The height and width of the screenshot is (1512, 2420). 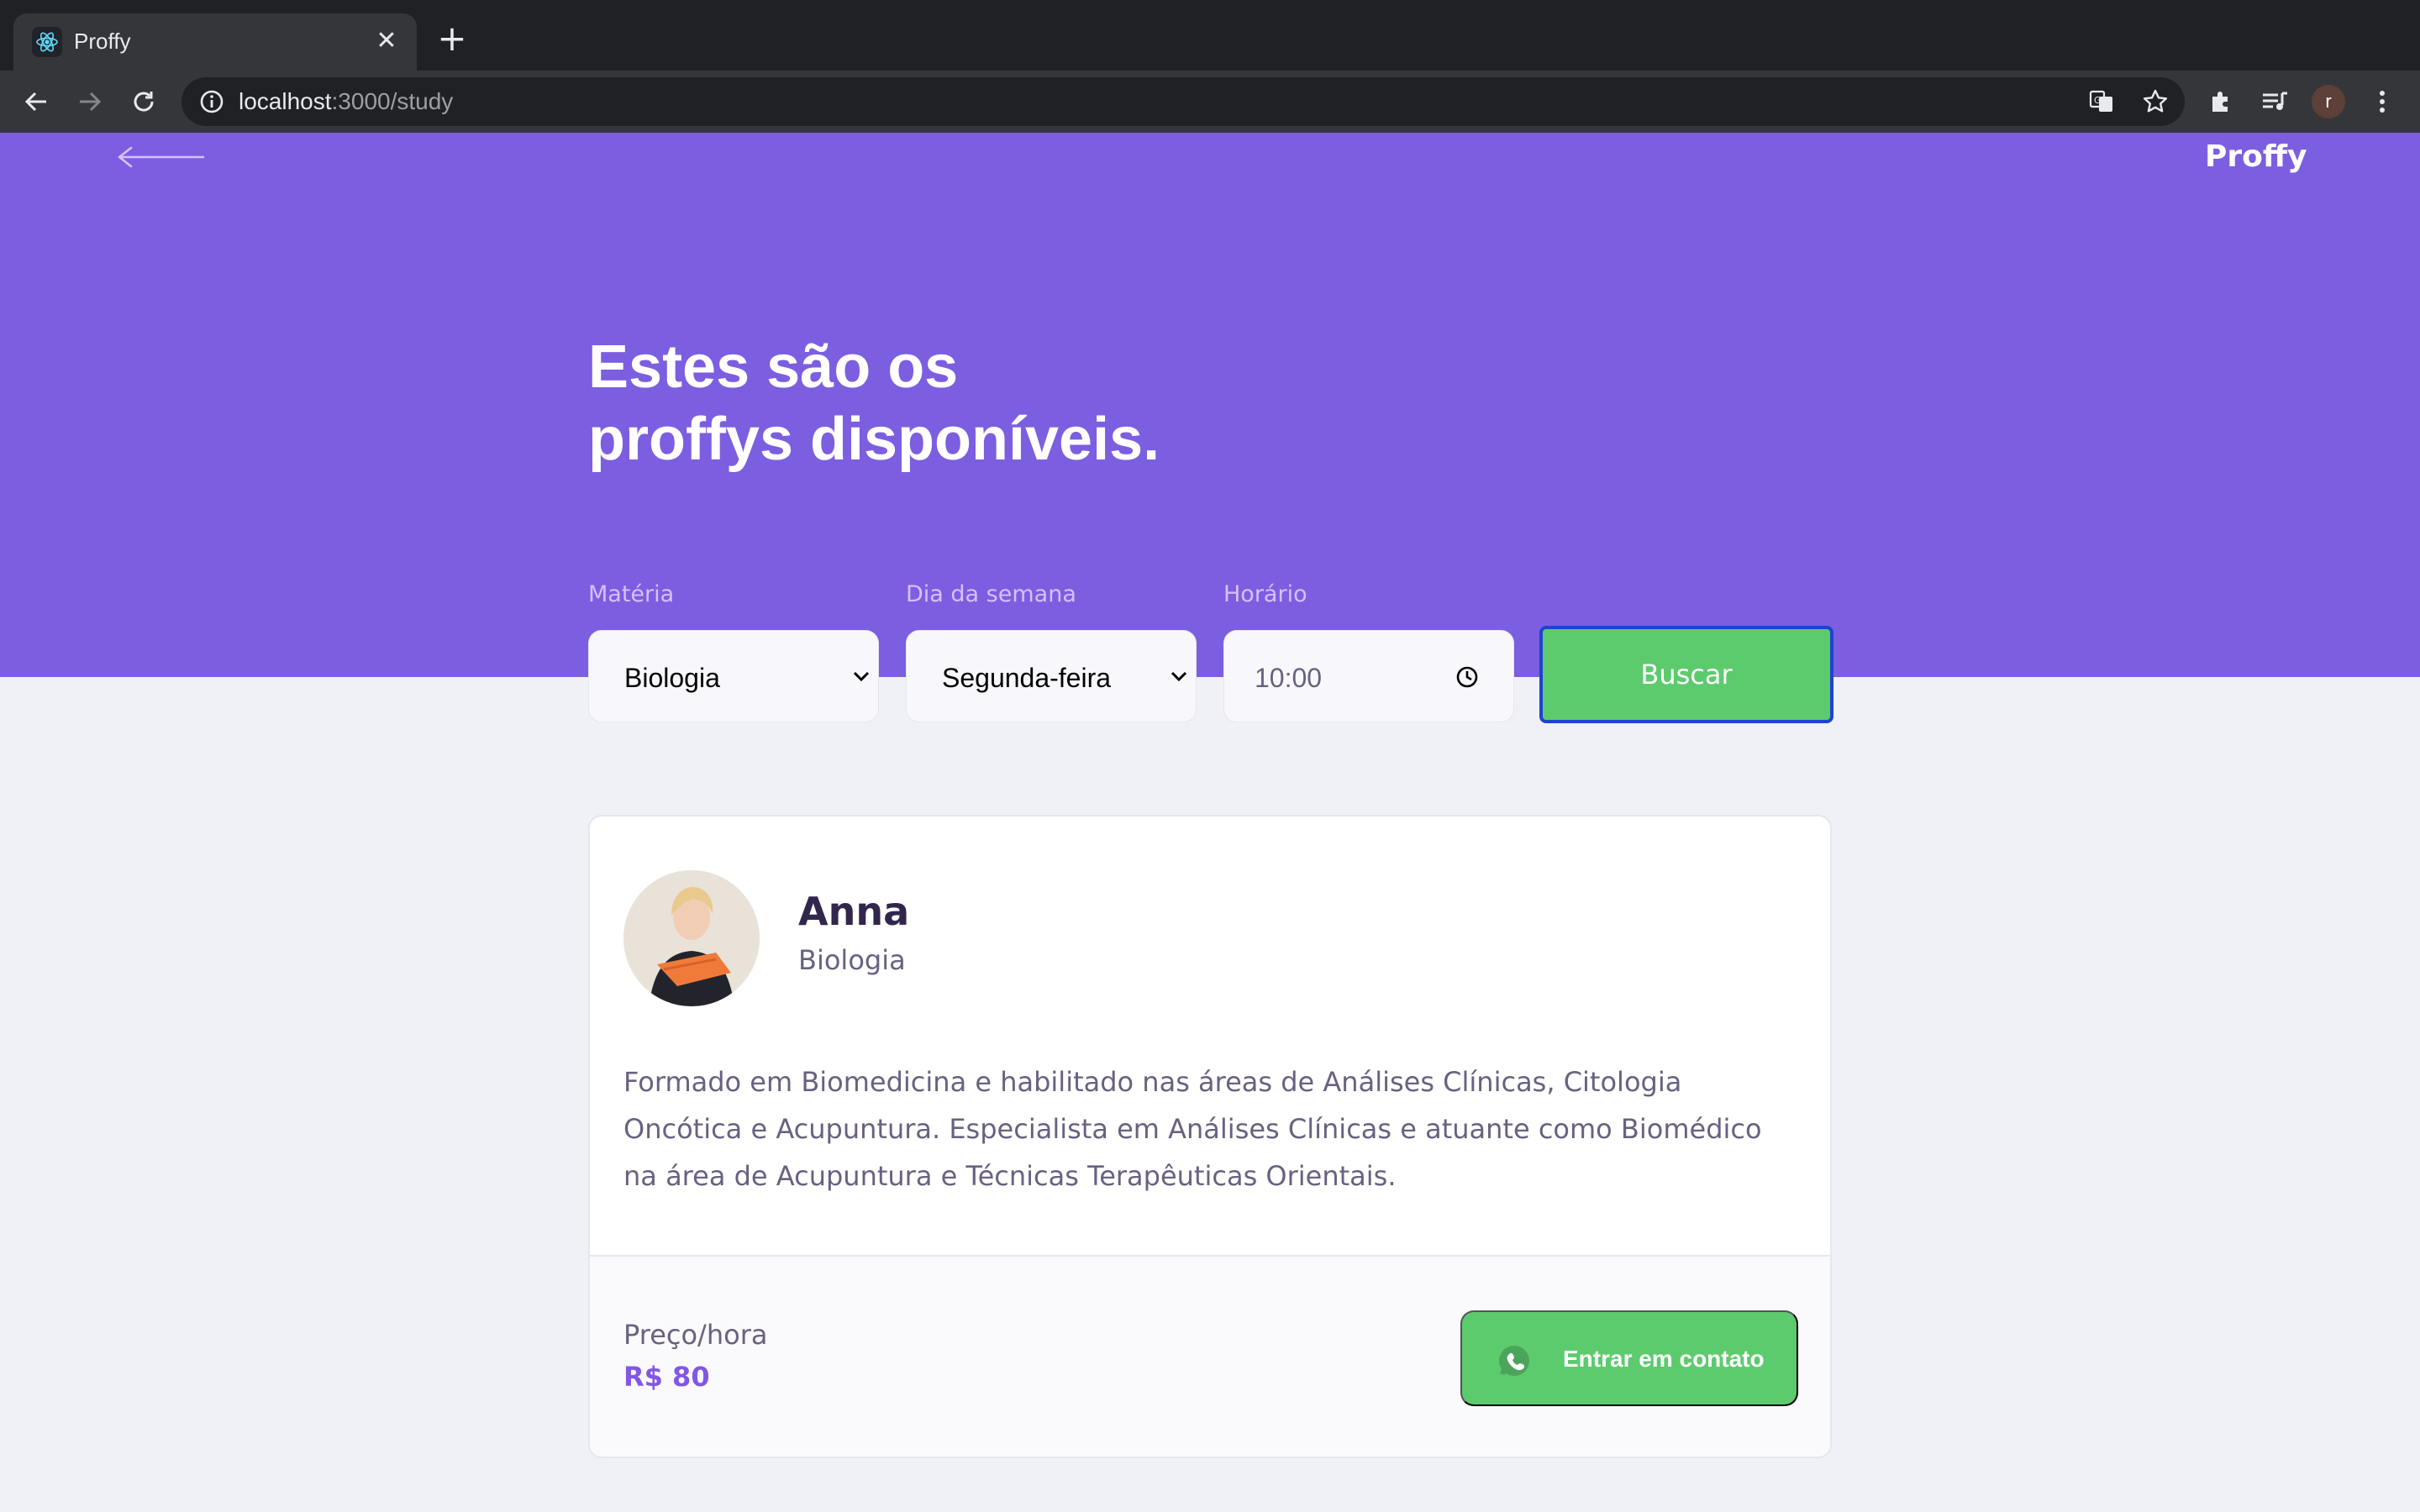 What do you see at coordinates (666, 1377) in the screenshot?
I see `price-value: R$ 80` at bounding box center [666, 1377].